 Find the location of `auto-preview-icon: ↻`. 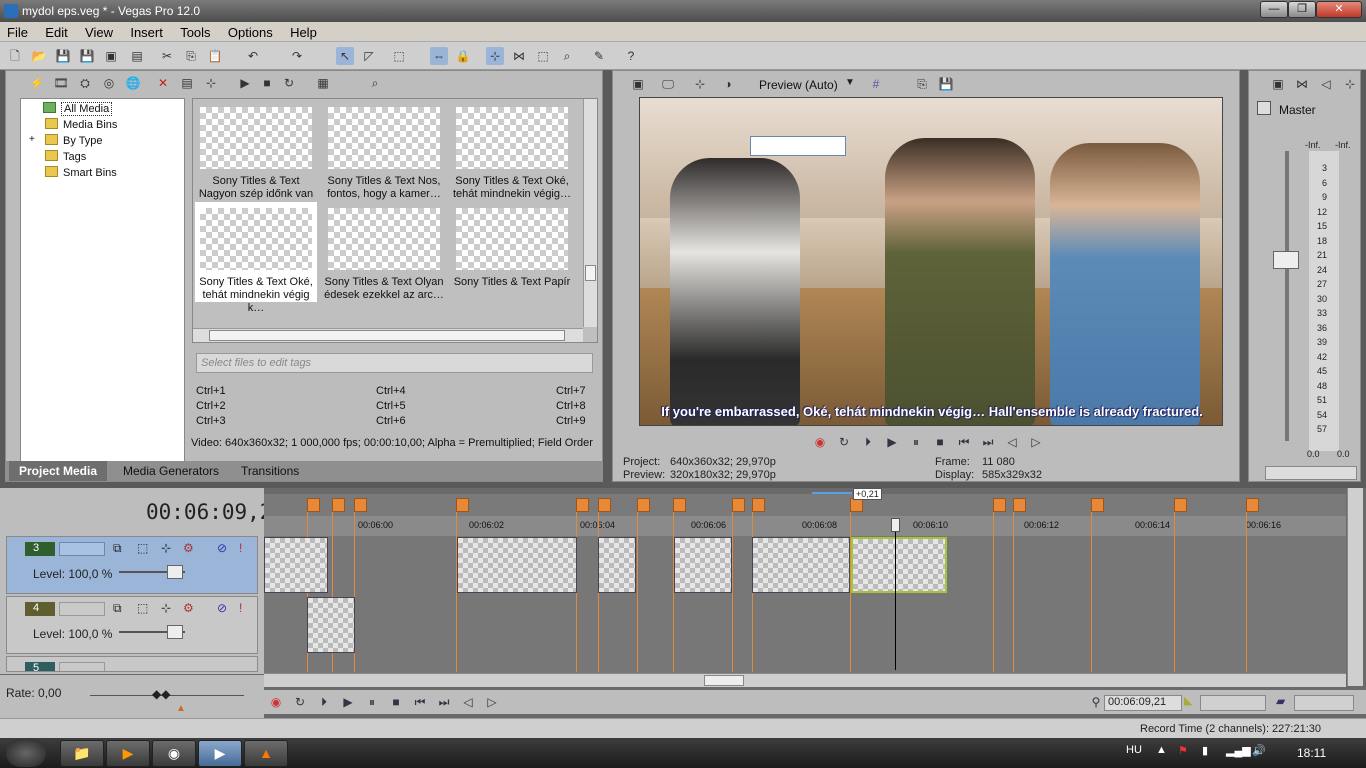

auto-preview-icon: ↻ is located at coordinates (289, 83).